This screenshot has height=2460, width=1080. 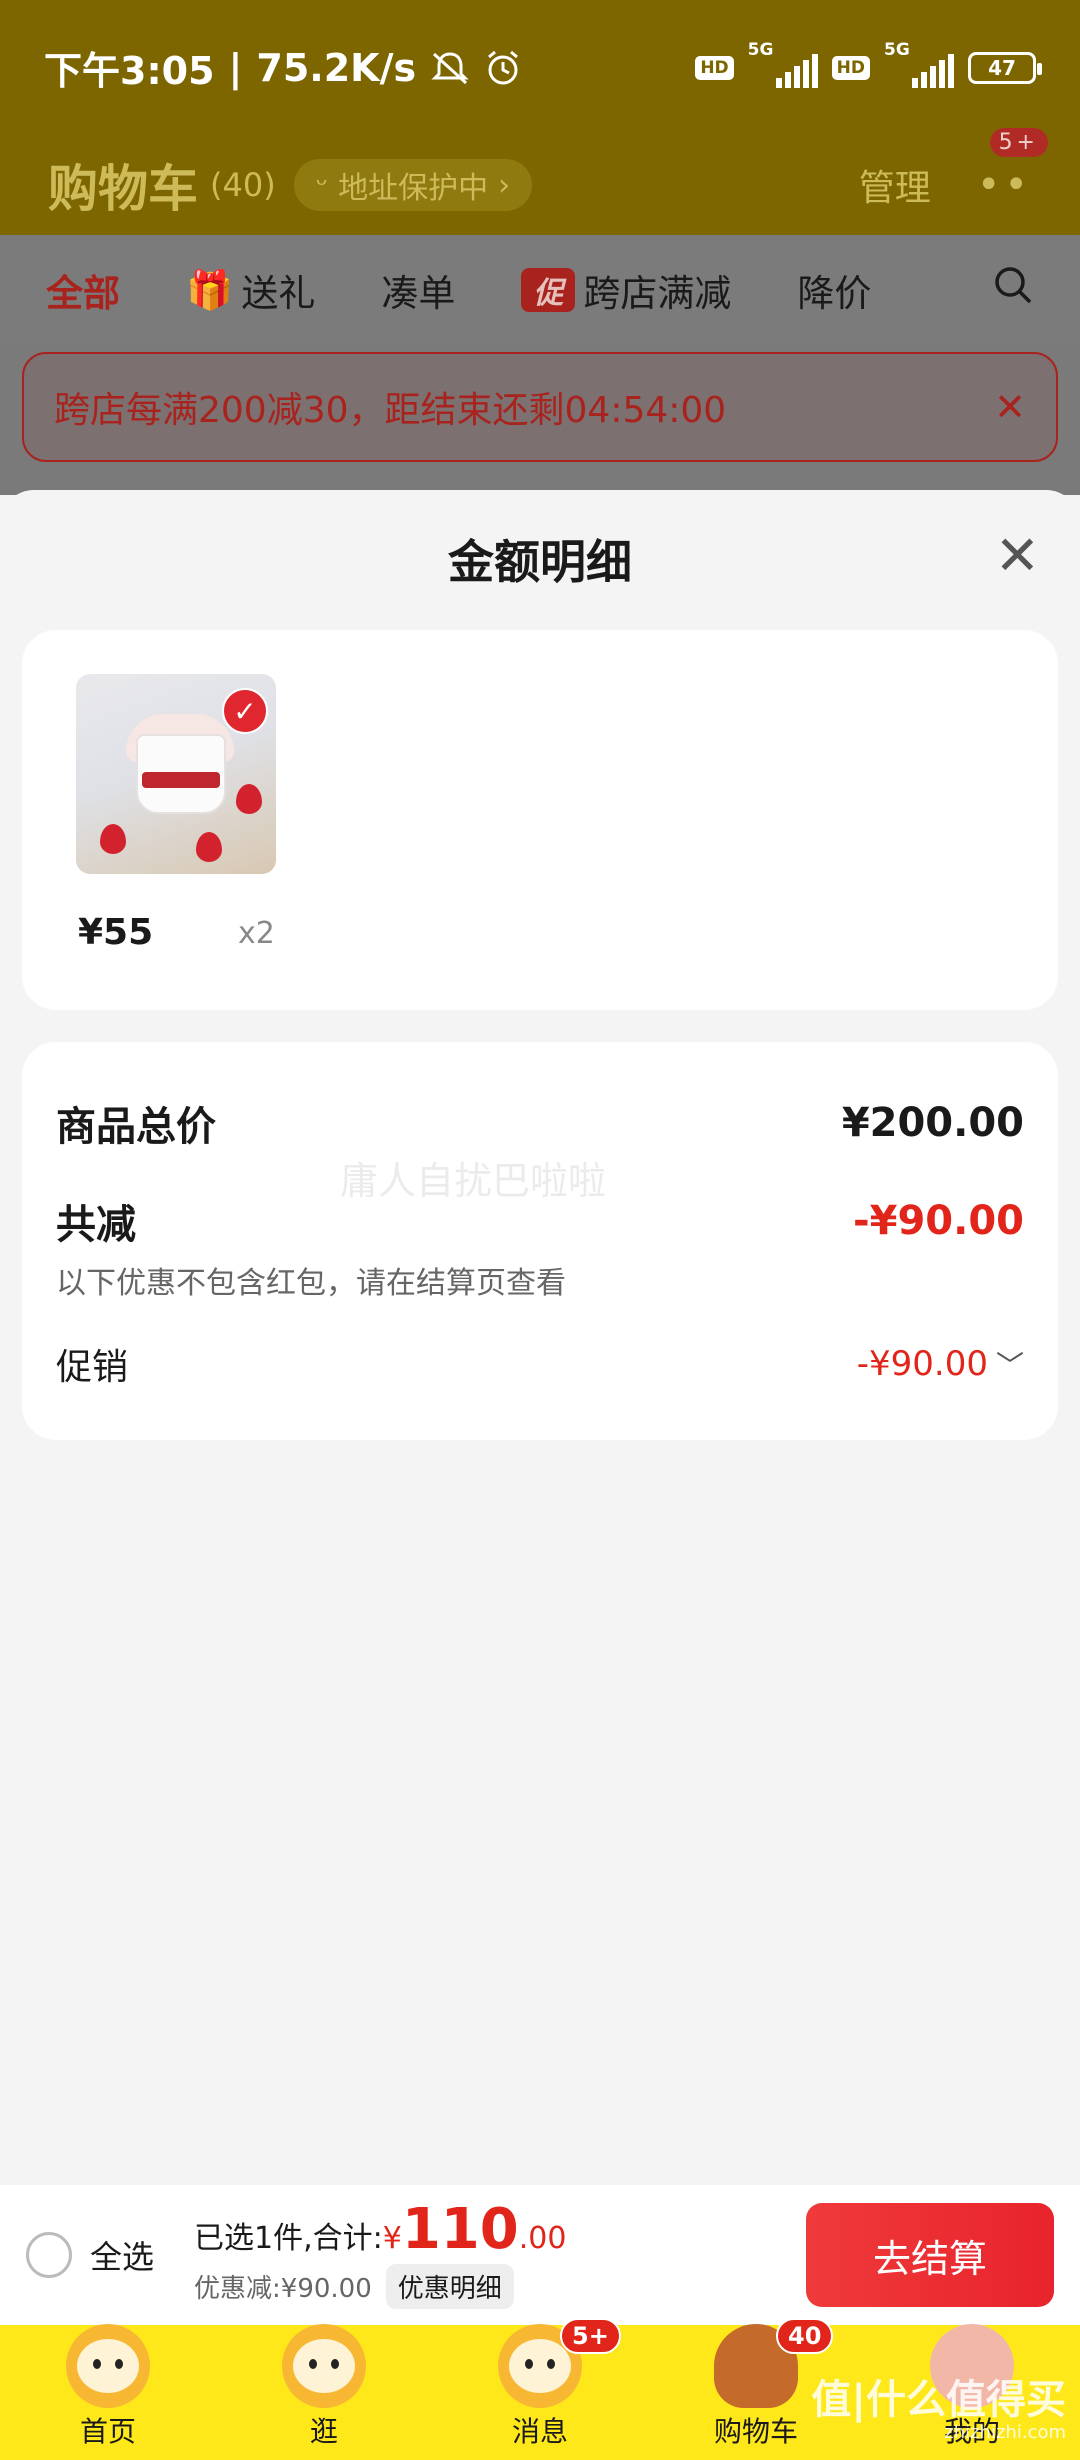 I want to click on select-all-label: 全选, so click(x=122, y=2255).